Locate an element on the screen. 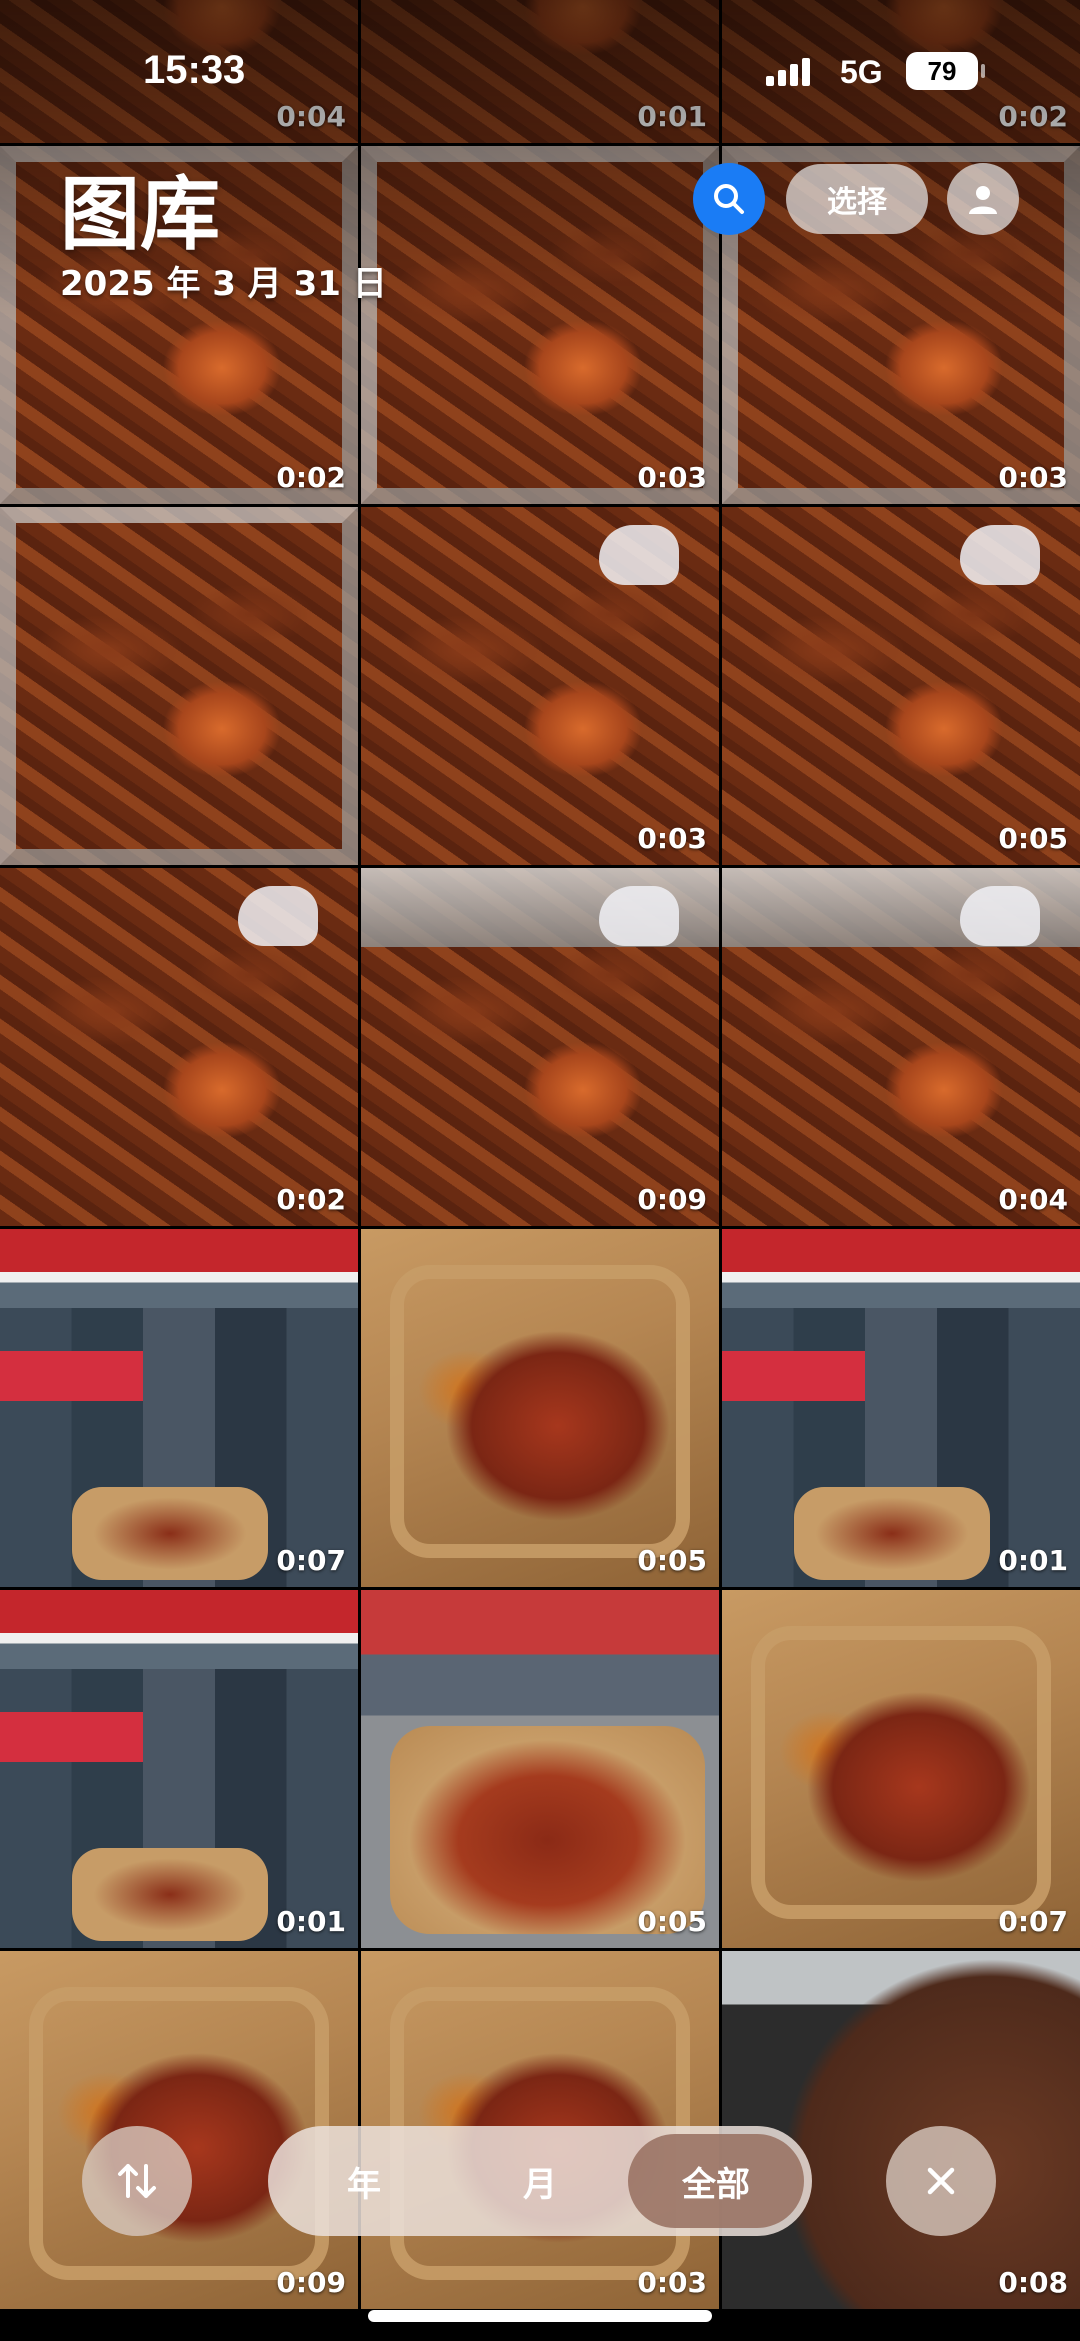  view-switcher: 年 月 全部 is located at coordinates (540, 2181).